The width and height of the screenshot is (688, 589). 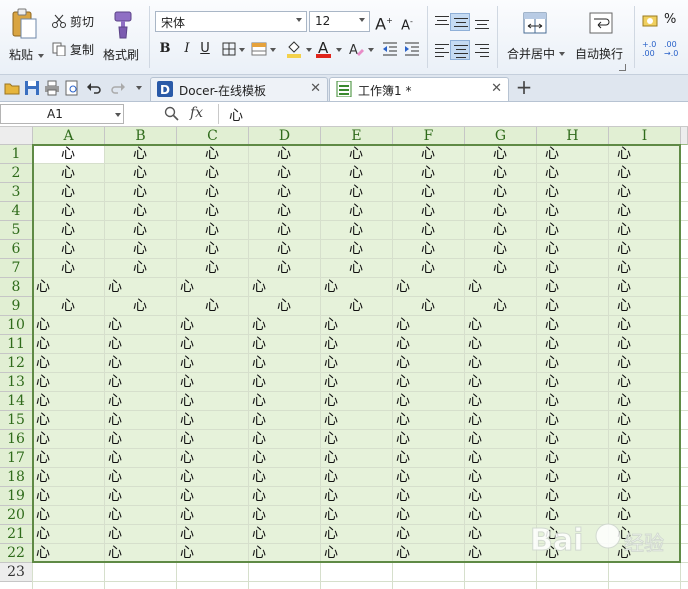 I want to click on row-header-17: 17, so click(x=16, y=458).